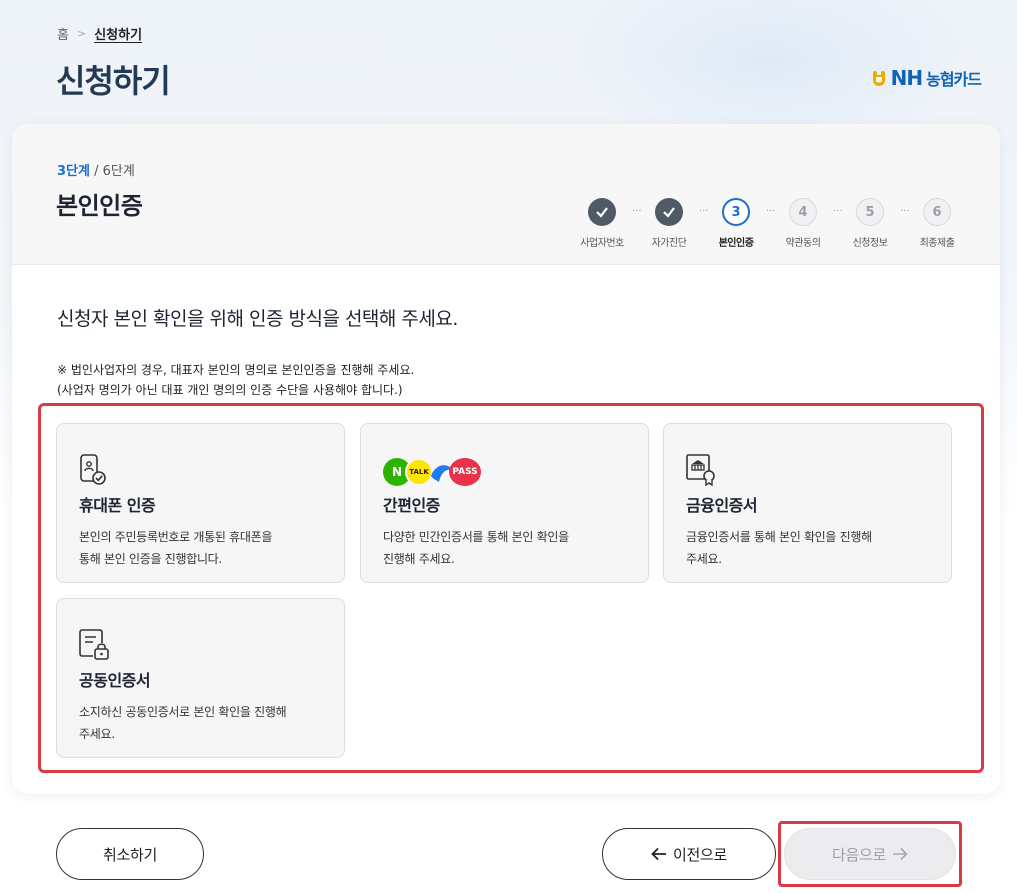 The width and height of the screenshot is (1017, 893). What do you see at coordinates (907, 78) in the screenshot?
I see `logo-nh-text: NH` at bounding box center [907, 78].